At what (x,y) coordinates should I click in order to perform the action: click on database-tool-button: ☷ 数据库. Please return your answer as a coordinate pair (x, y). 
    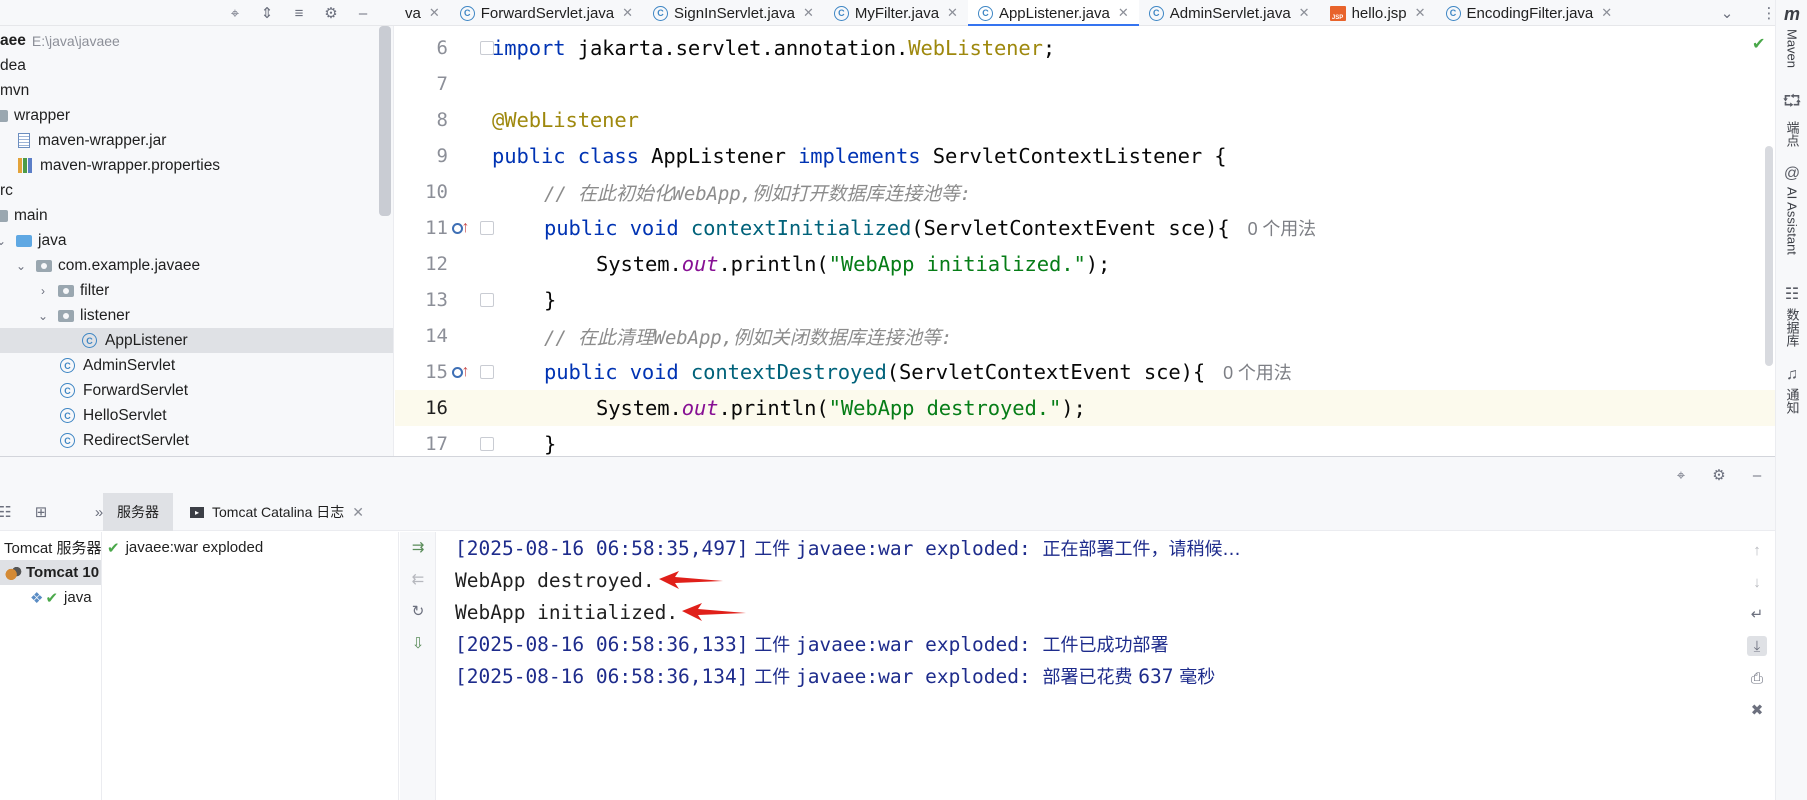
    Looking at the image, I should click on (1791, 315).